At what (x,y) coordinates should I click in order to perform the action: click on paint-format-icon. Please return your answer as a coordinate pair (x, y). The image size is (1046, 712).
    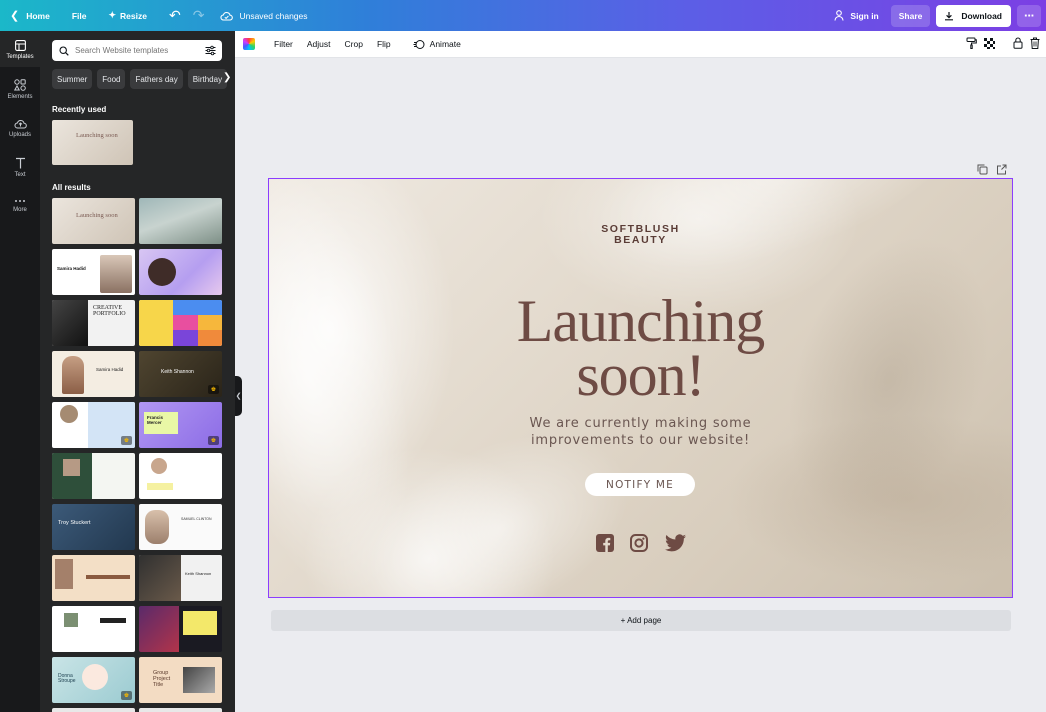
    Looking at the image, I should click on (971, 43).